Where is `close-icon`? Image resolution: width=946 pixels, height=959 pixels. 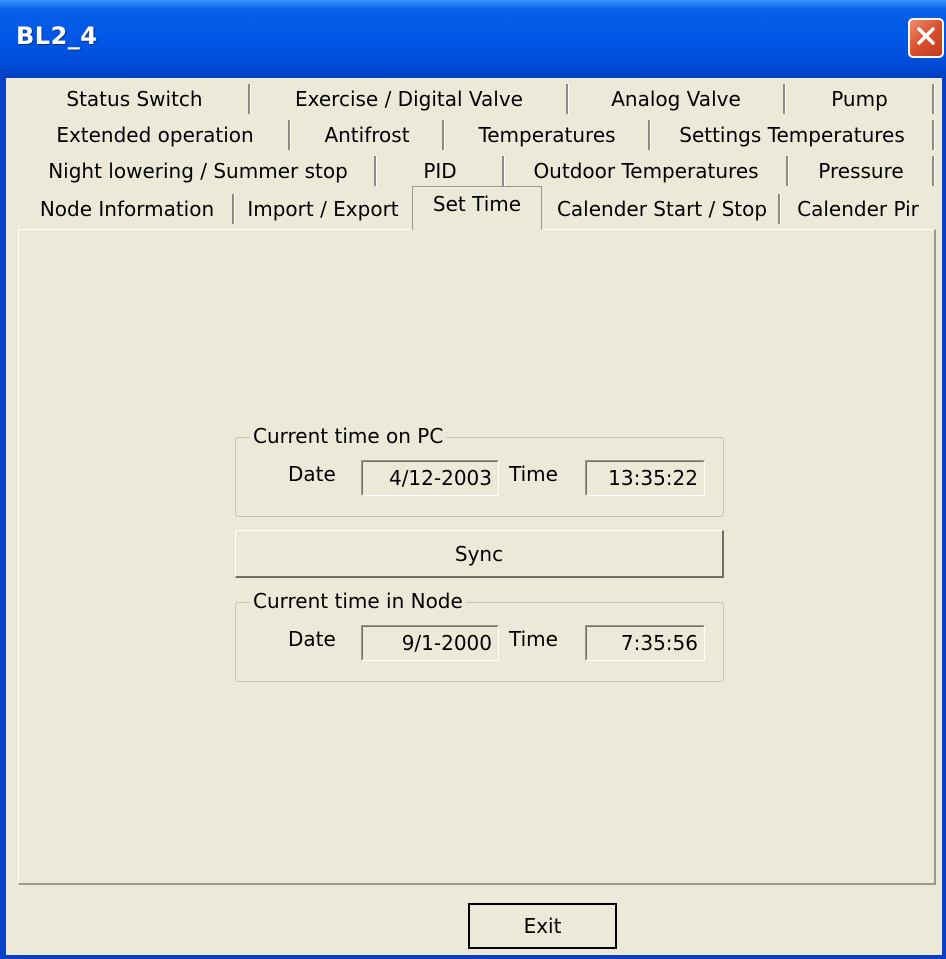 close-icon is located at coordinates (926, 38).